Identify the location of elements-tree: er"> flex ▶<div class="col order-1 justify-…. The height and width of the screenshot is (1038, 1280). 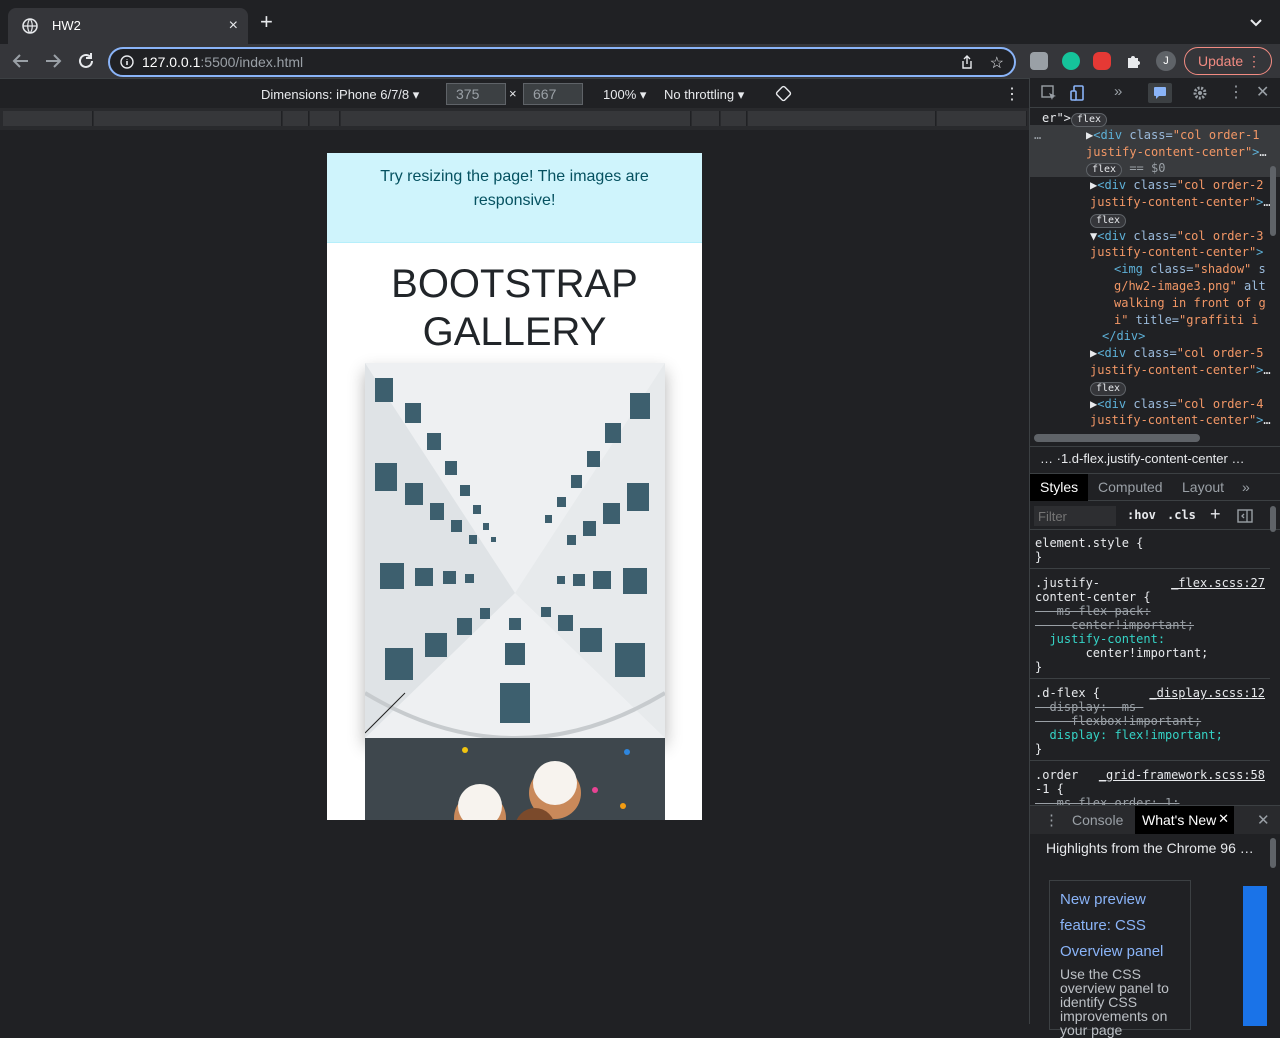
(1155, 268).